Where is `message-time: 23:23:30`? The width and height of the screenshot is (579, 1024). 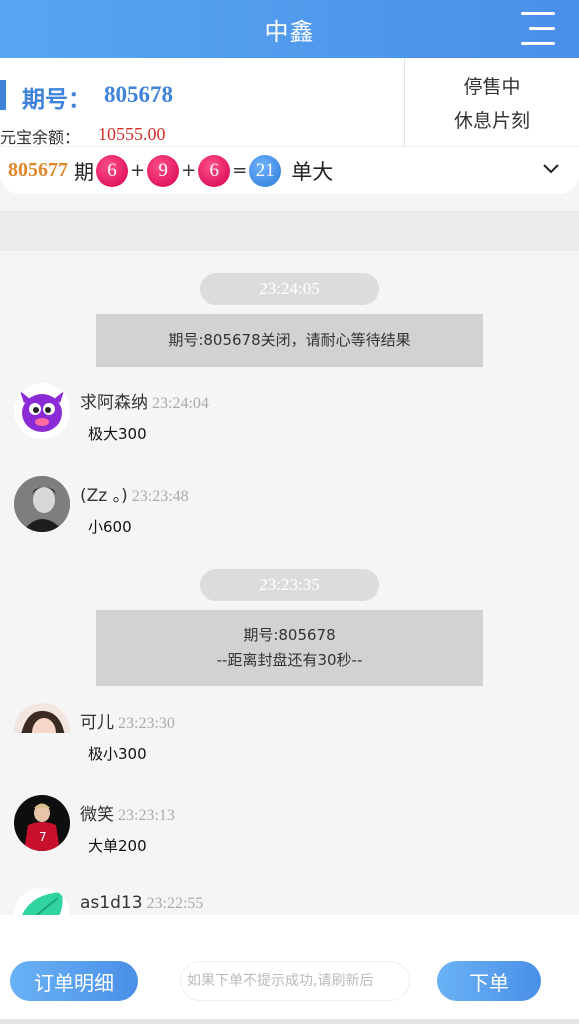 message-time: 23:23:30 is located at coordinates (146, 723).